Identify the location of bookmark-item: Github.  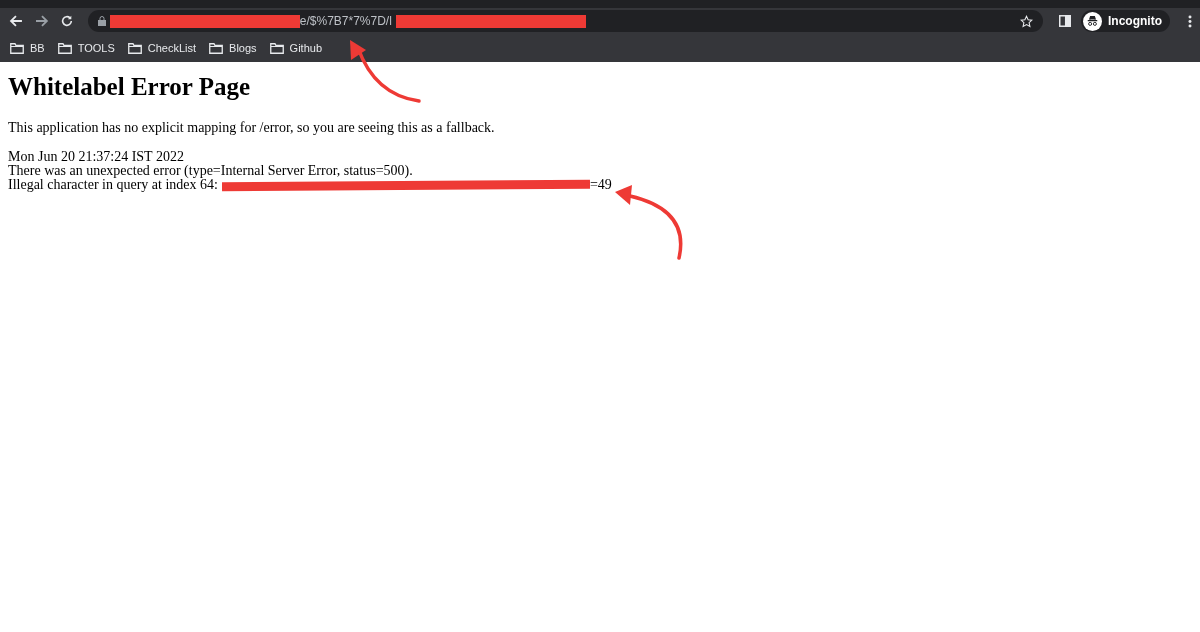
(296, 48).